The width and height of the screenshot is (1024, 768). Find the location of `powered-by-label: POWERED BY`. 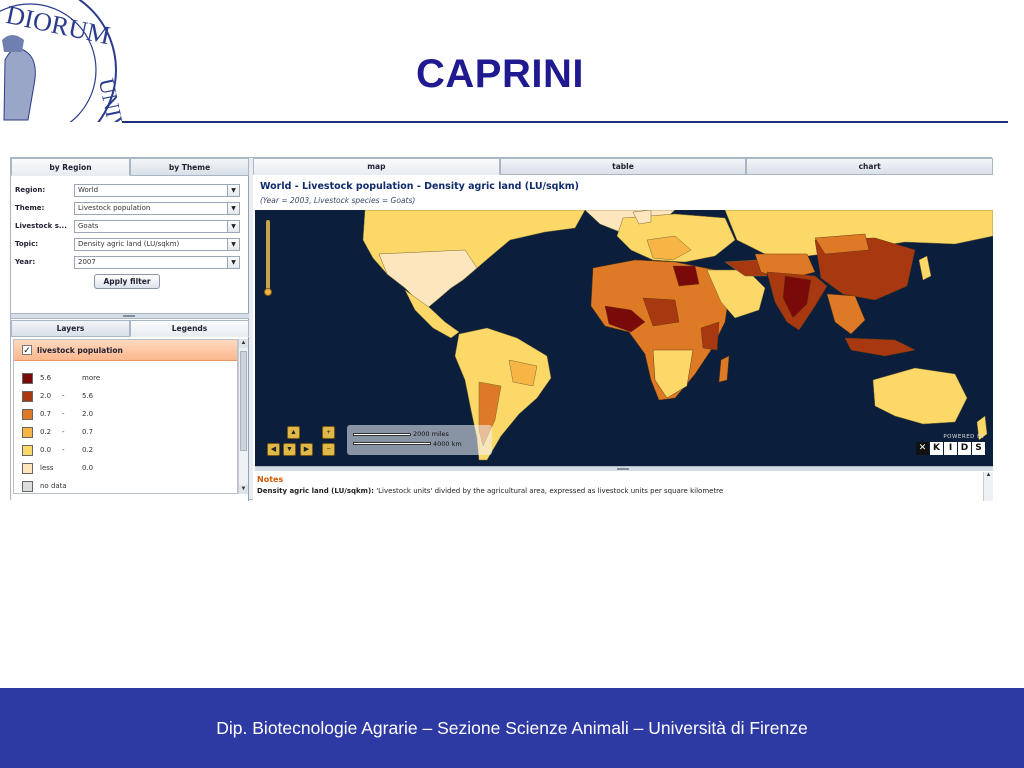

powered-by-label: POWERED BY is located at coordinates (964, 437).